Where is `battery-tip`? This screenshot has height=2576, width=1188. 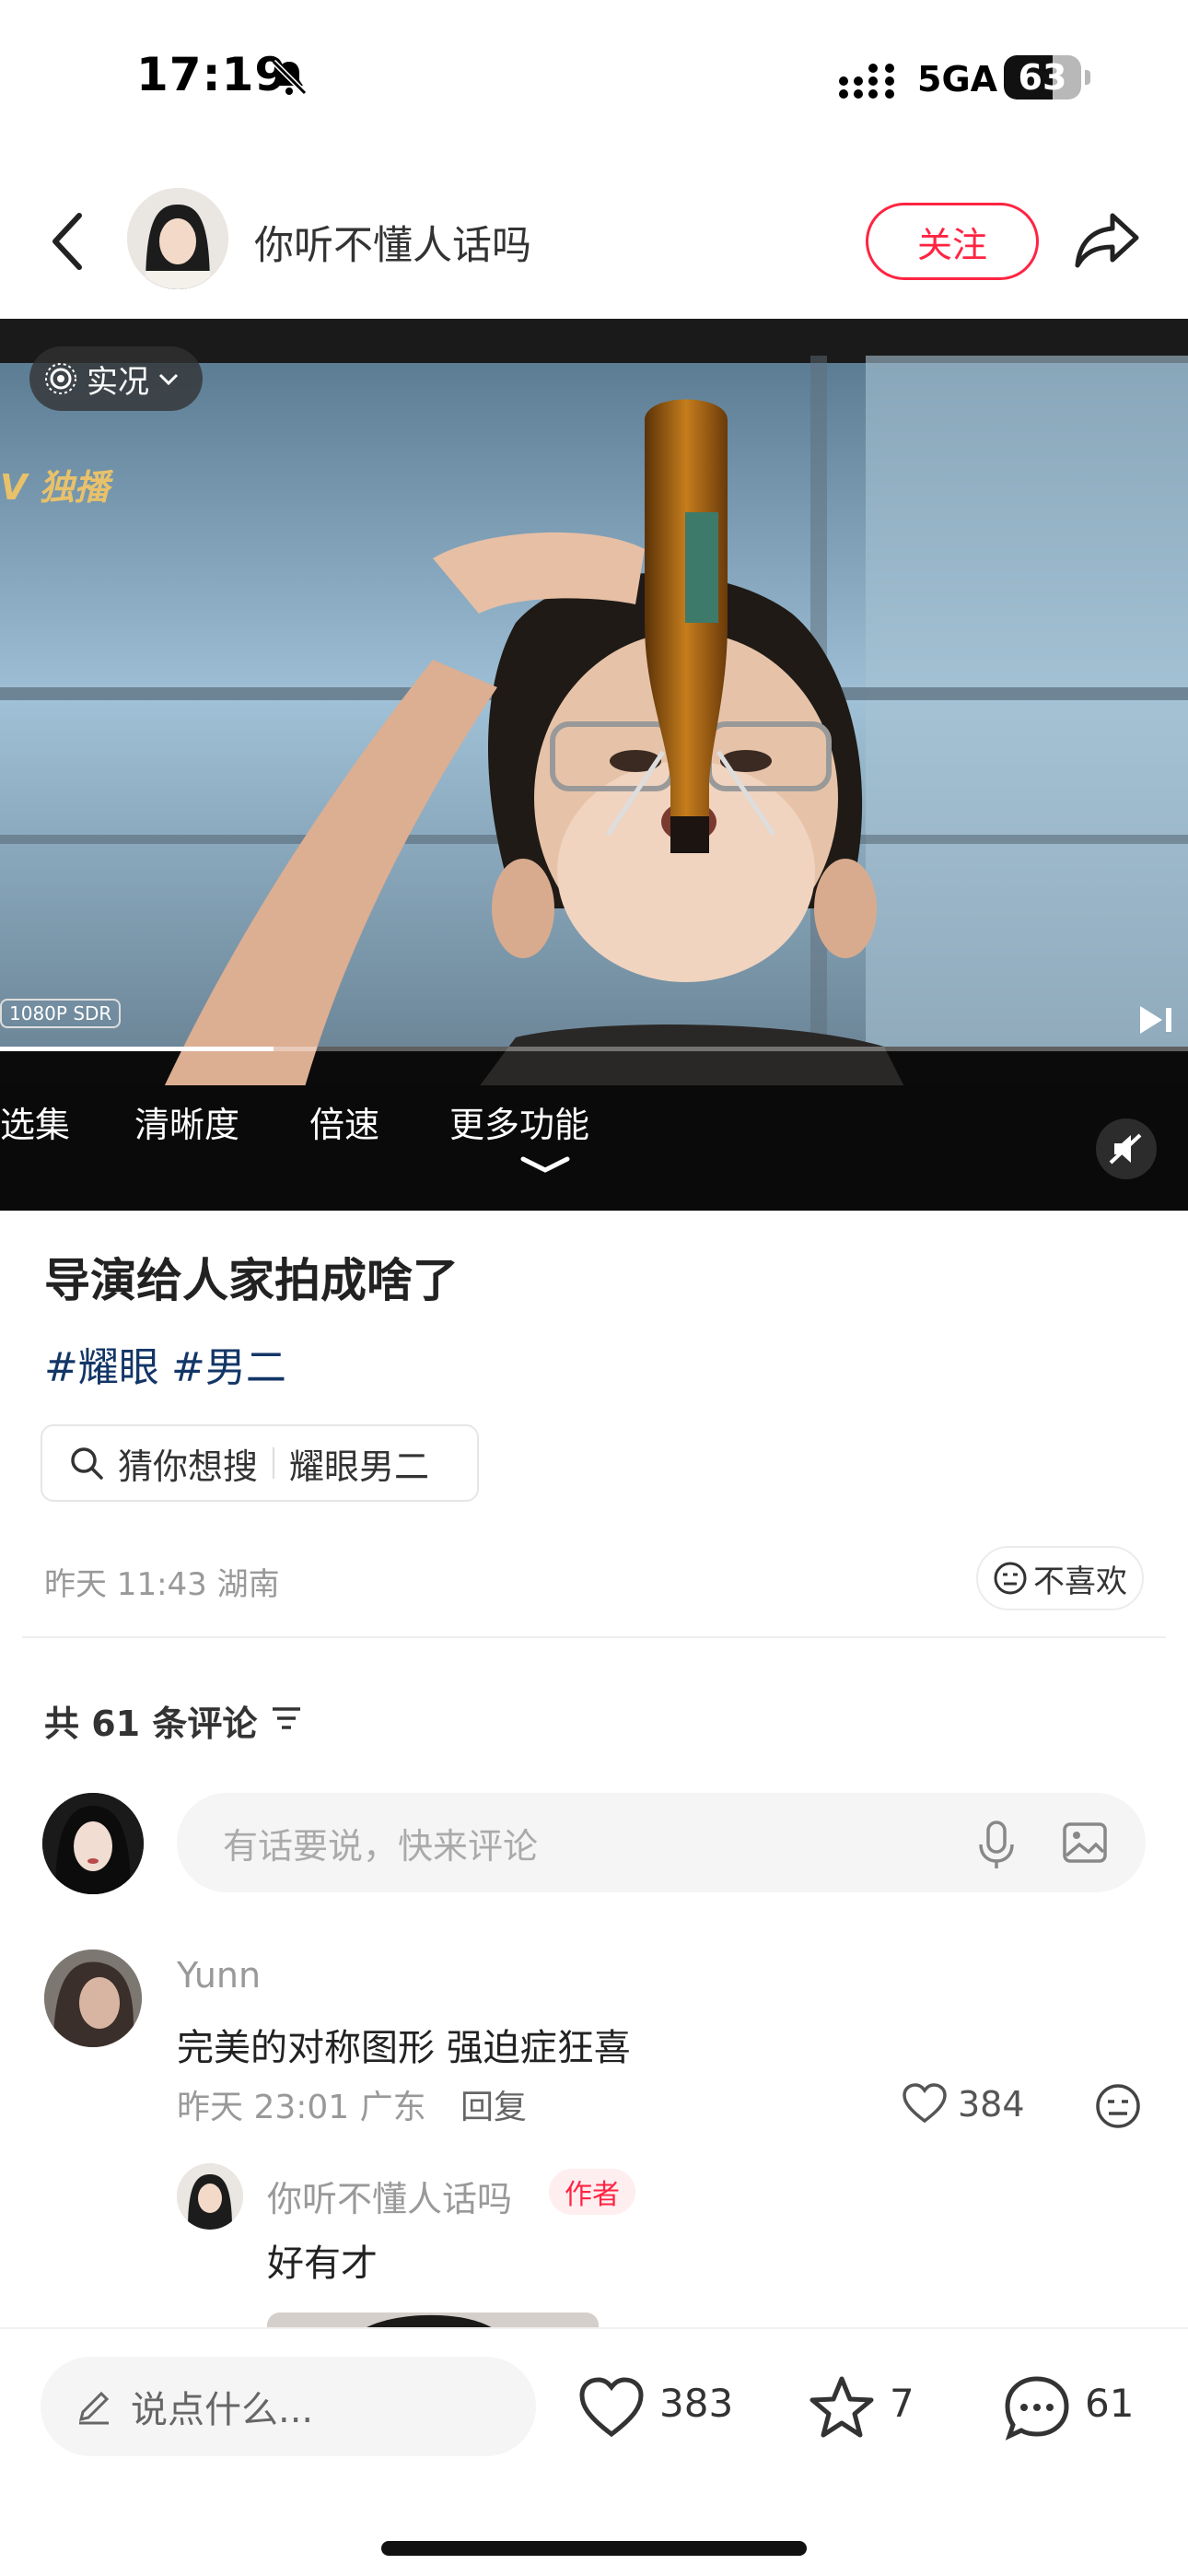
battery-tip is located at coordinates (1087, 77).